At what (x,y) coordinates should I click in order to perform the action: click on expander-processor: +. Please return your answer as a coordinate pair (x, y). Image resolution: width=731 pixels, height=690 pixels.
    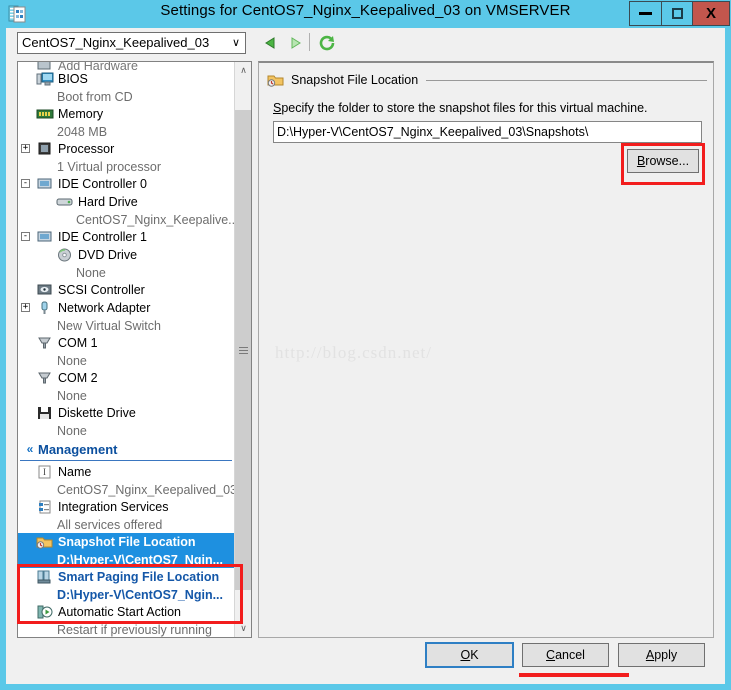
    Looking at the image, I should click on (25, 148).